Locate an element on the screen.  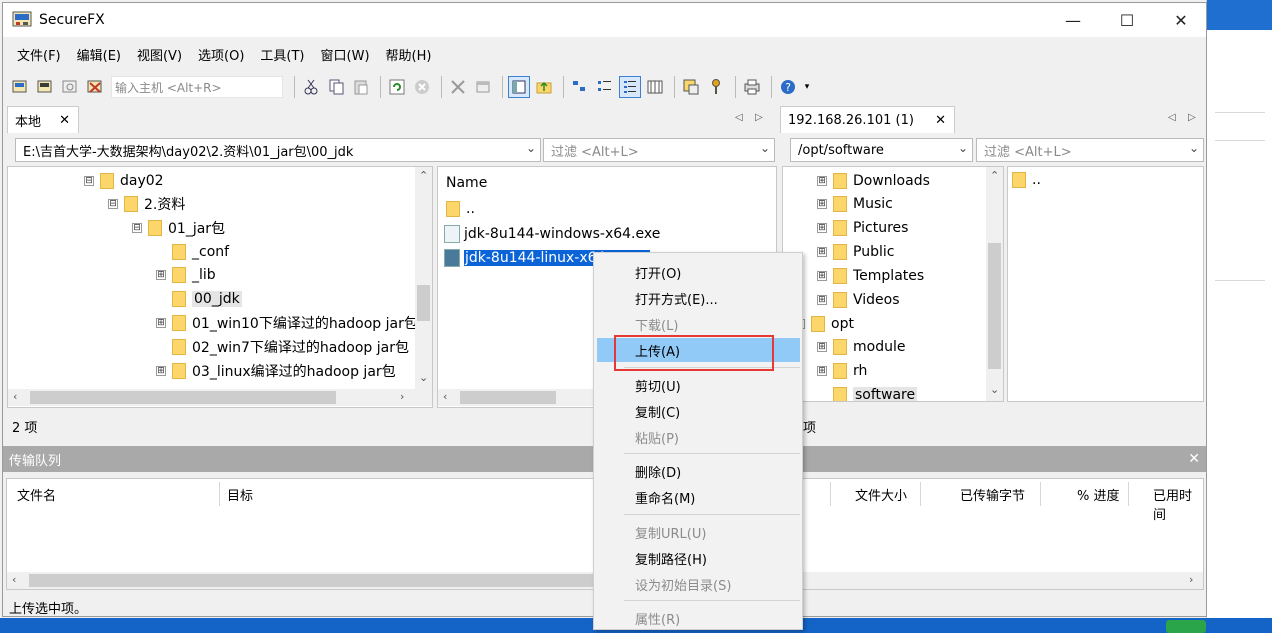
column-header-progress: % 进度 is located at coordinates (1098, 494).